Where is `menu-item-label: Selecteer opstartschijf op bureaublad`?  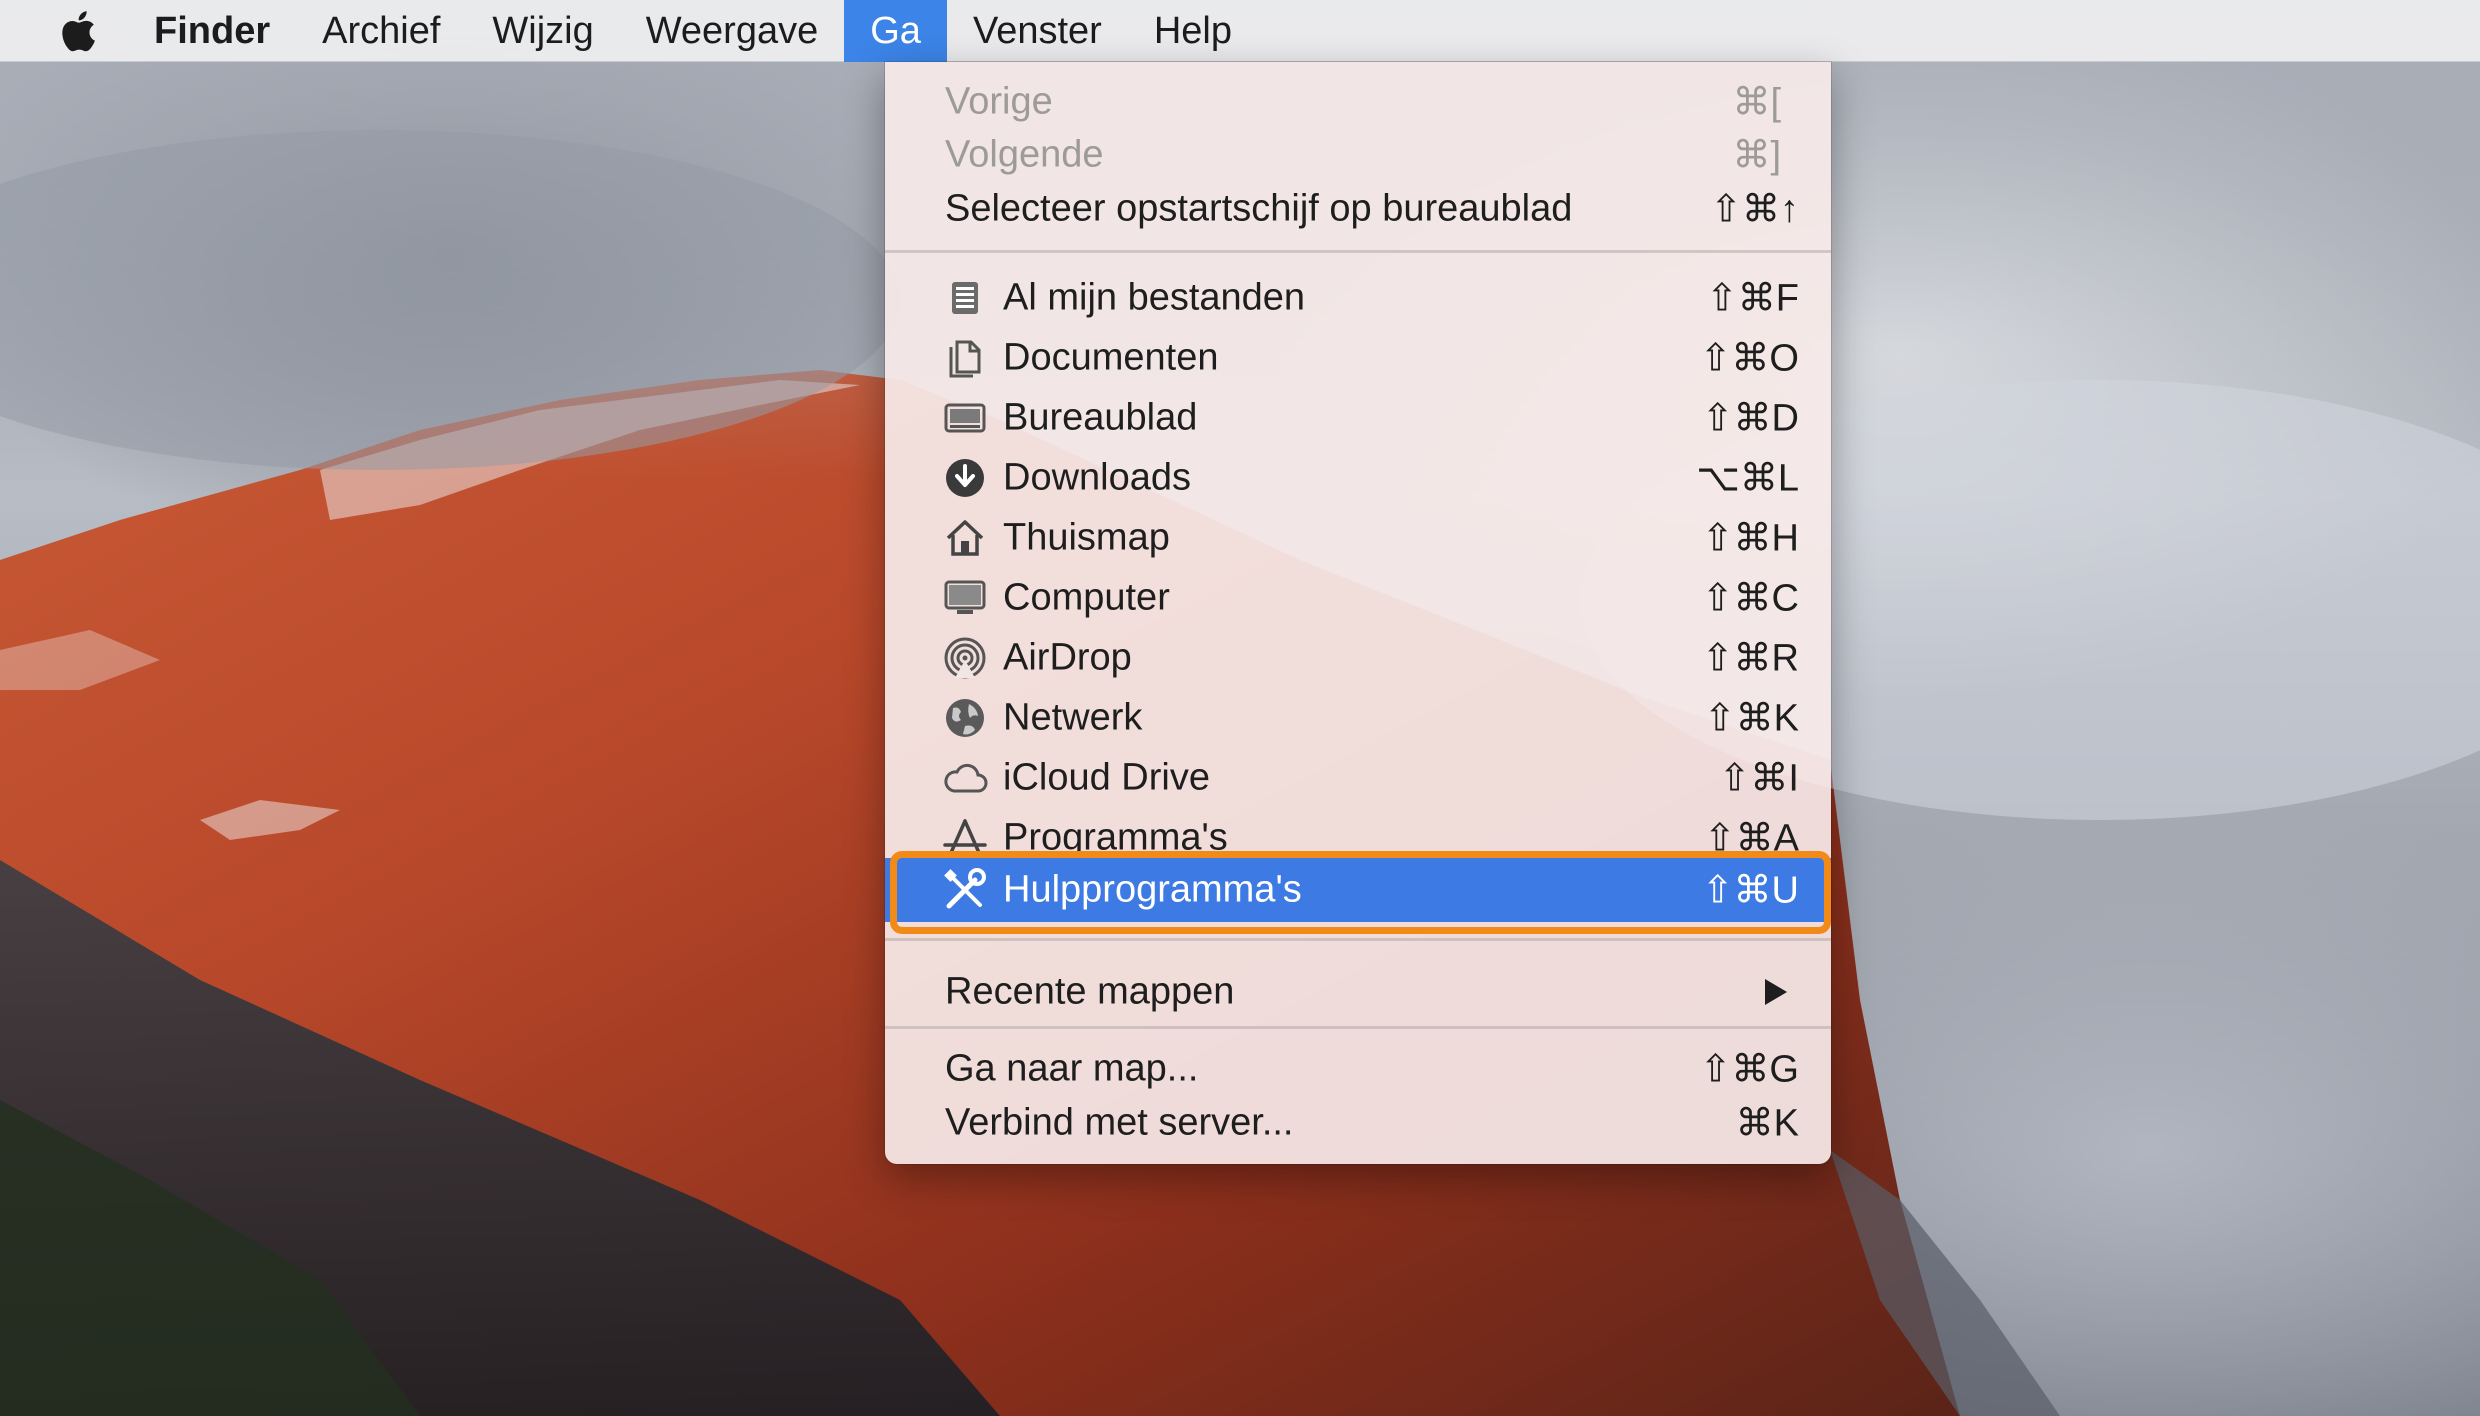 menu-item-label: Selecteer opstartschijf op bureaublad is located at coordinates (1259, 208).